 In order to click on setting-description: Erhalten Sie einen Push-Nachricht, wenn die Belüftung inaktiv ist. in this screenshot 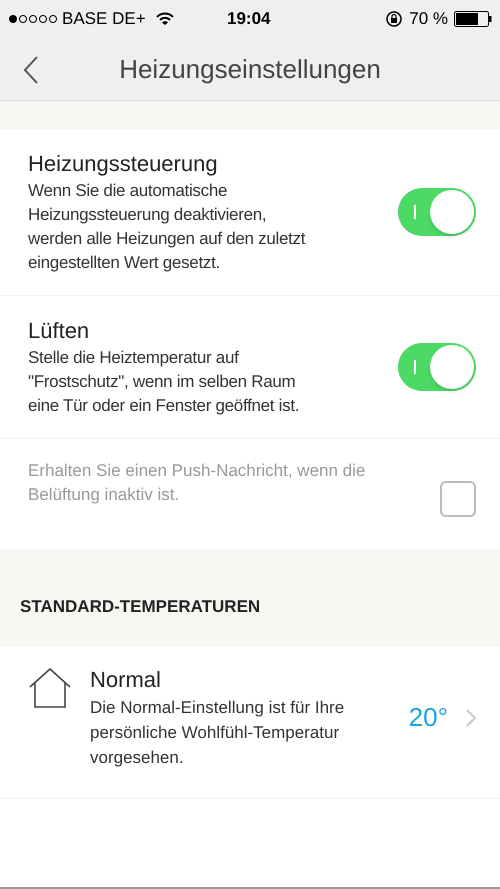, I will do `click(197, 483)`.